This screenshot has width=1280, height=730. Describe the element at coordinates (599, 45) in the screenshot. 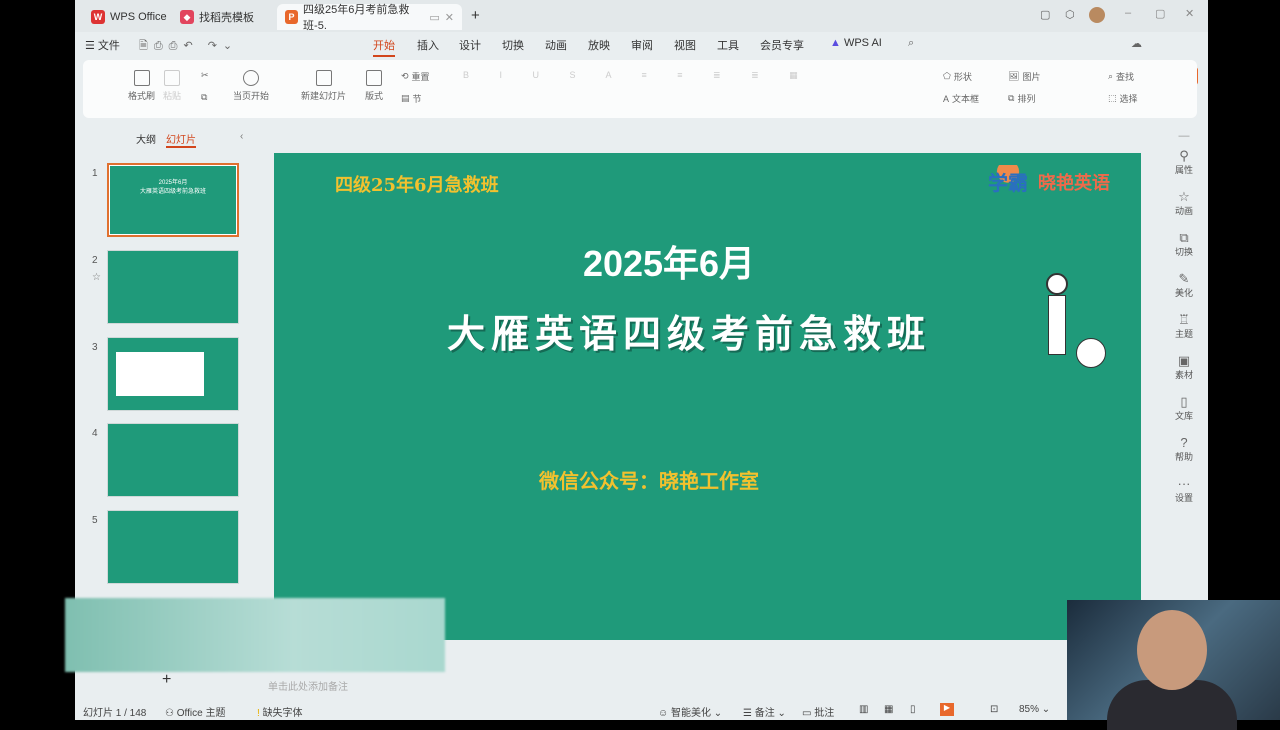

I see `menu-slideshow: 放映` at that location.